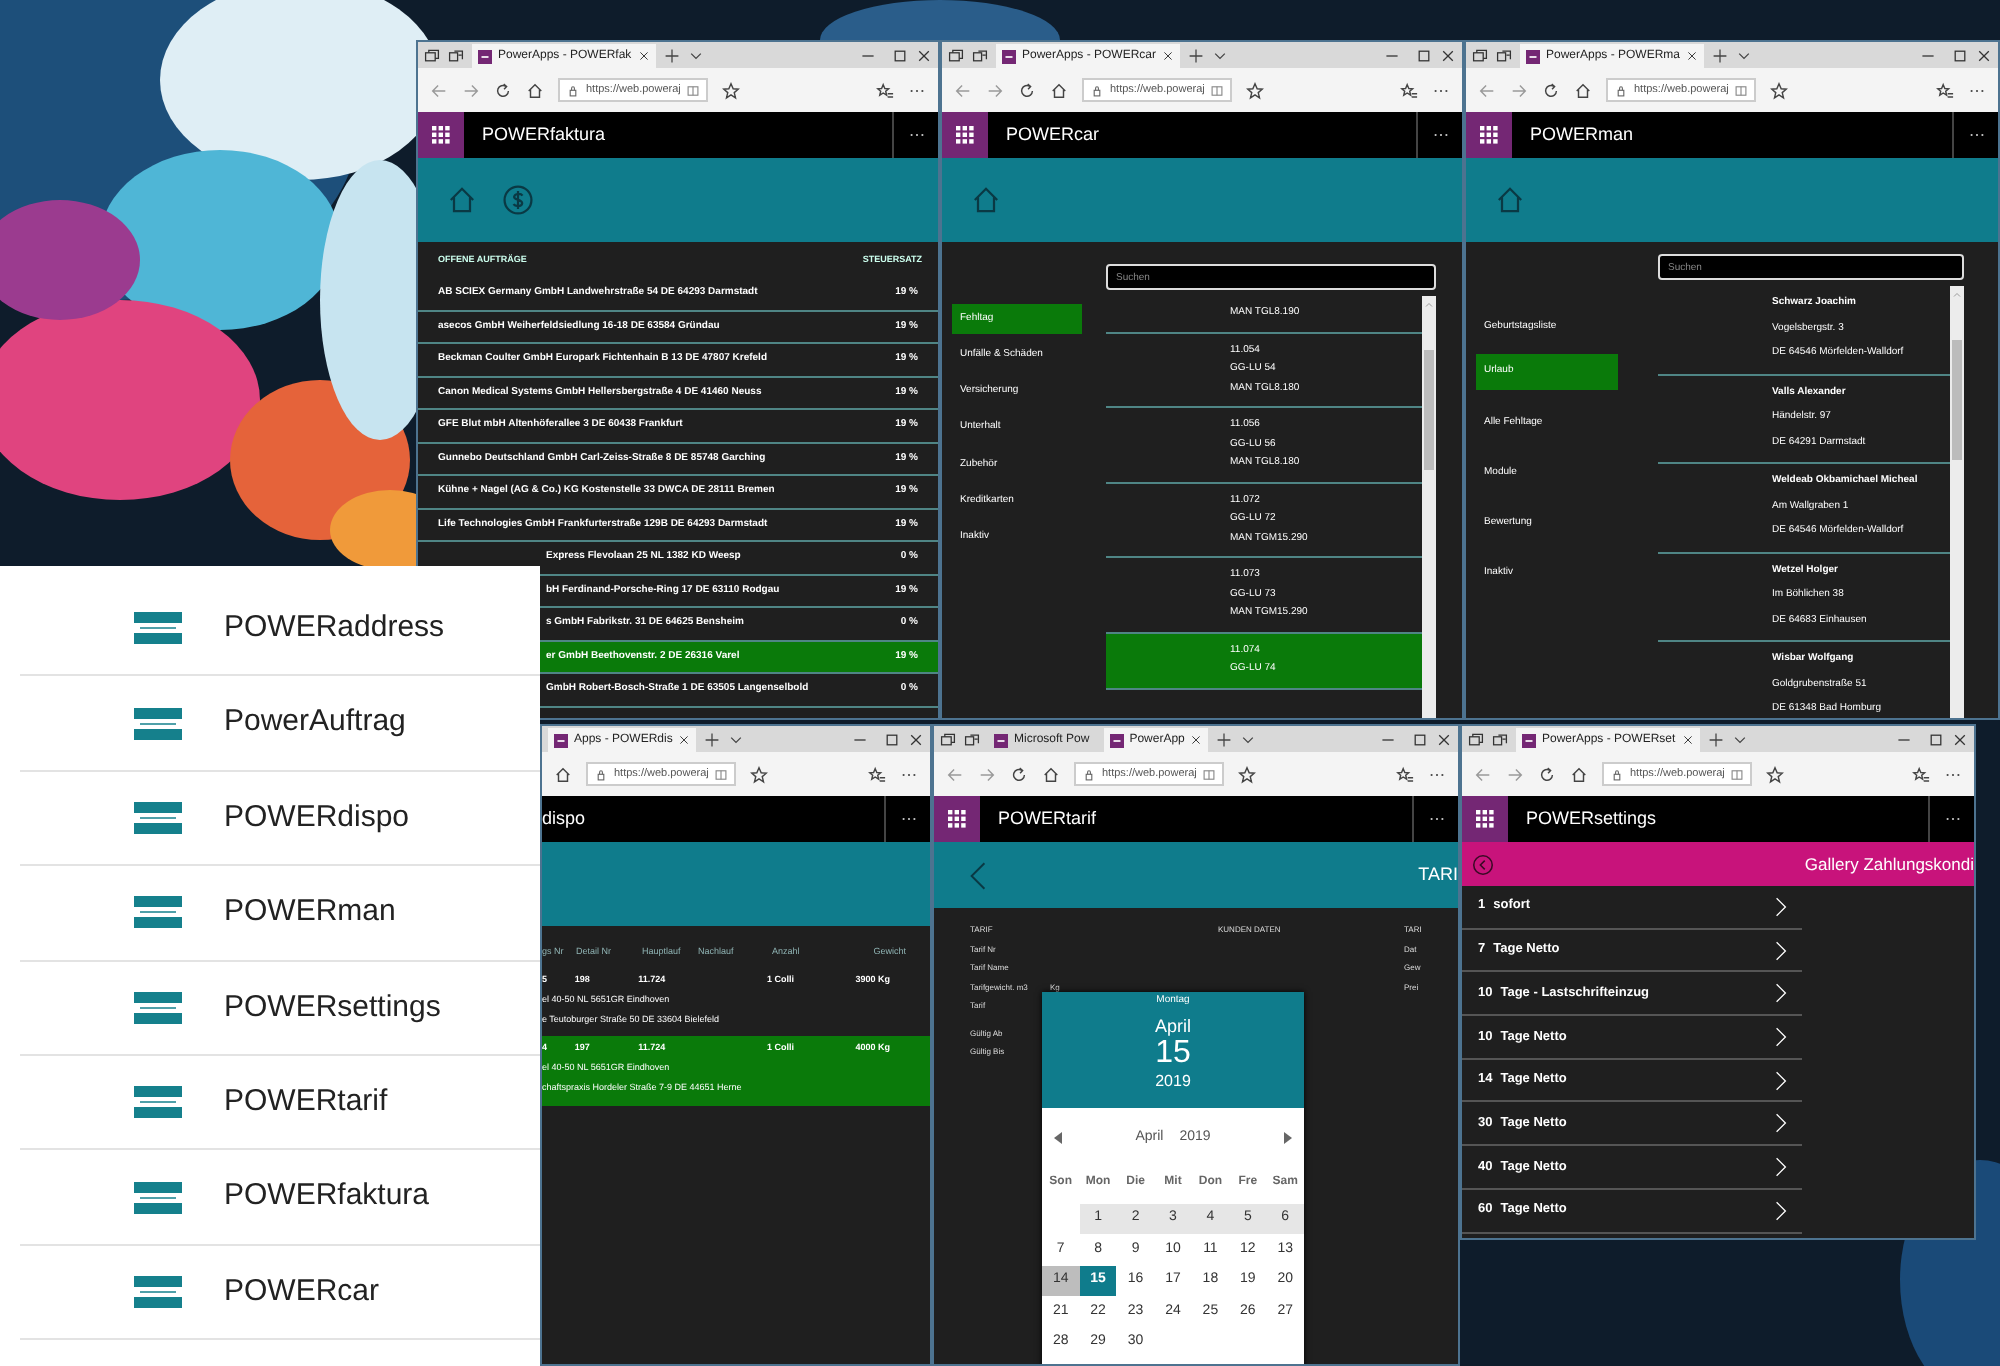 This screenshot has height=1366, width=2000. What do you see at coordinates (280, 629) in the screenshot?
I see `app-list-item: POWERaddress` at bounding box center [280, 629].